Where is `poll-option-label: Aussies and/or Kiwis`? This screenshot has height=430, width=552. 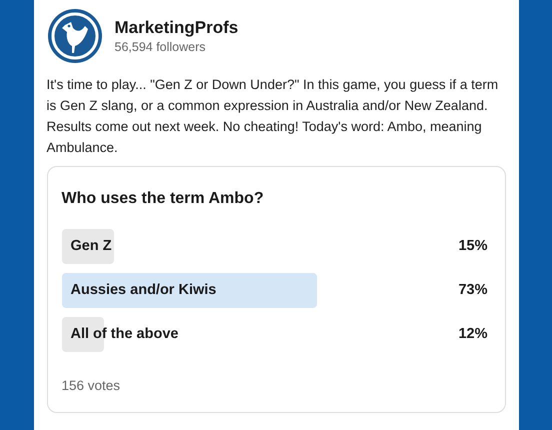
poll-option-label: Aussies and/or Kiwis is located at coordinates (143, 290).